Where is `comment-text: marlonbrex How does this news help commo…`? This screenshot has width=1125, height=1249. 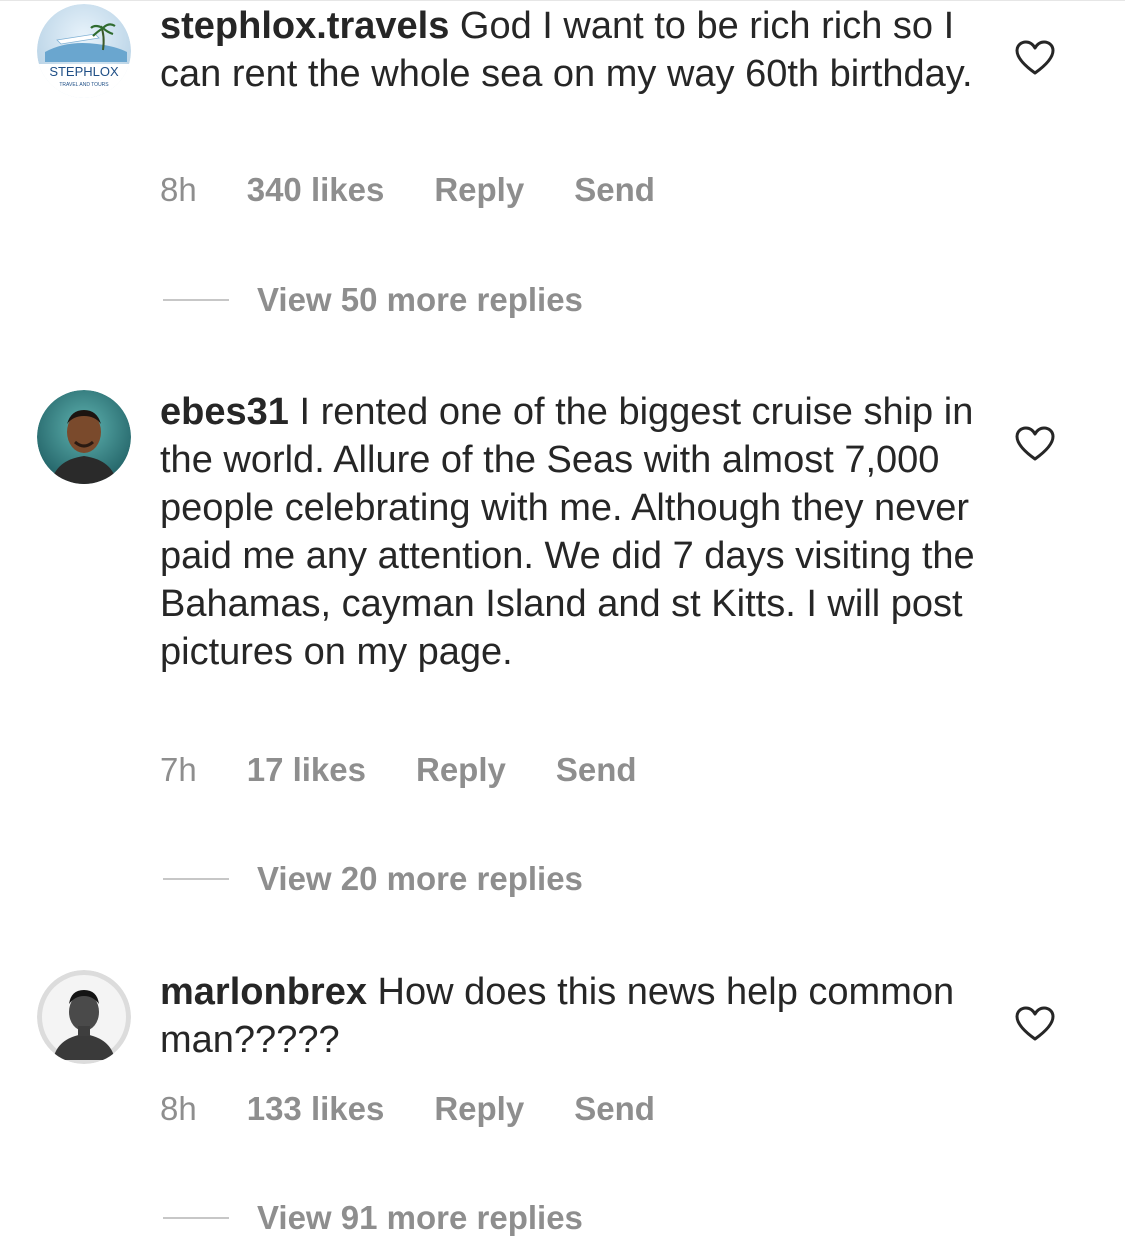 comment-text: marlonbrex How does this news help commo… is located at coordinates (570, 1016).